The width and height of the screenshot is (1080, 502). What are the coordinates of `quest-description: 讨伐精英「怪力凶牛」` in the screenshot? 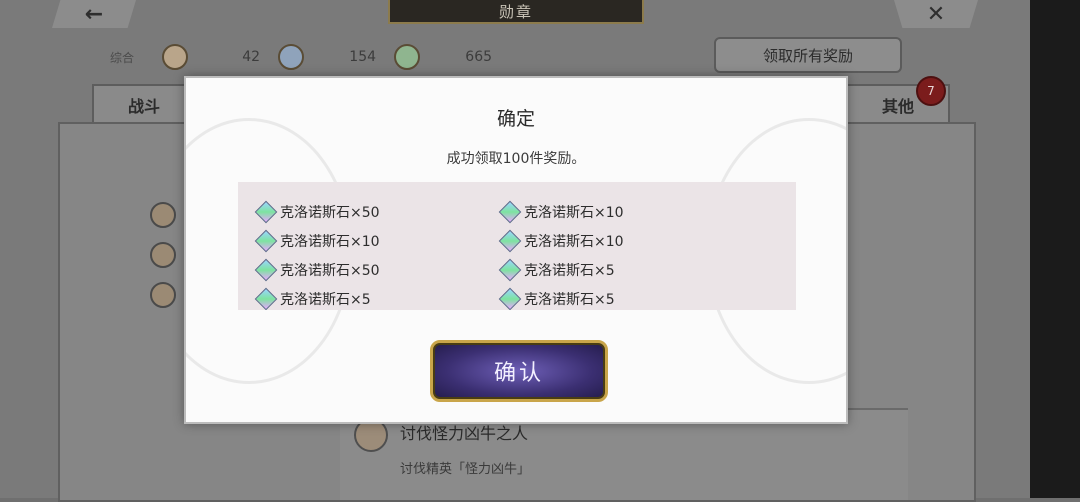 It's located at (465, 469).